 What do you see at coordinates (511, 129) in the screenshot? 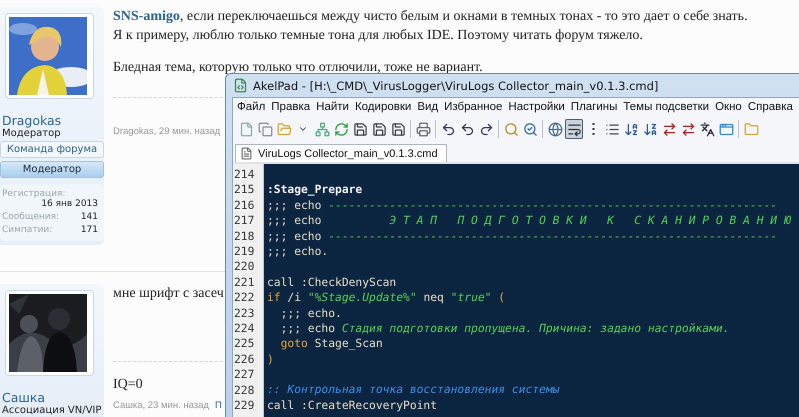
I see `search-icon` at bounding box center [511, 129].